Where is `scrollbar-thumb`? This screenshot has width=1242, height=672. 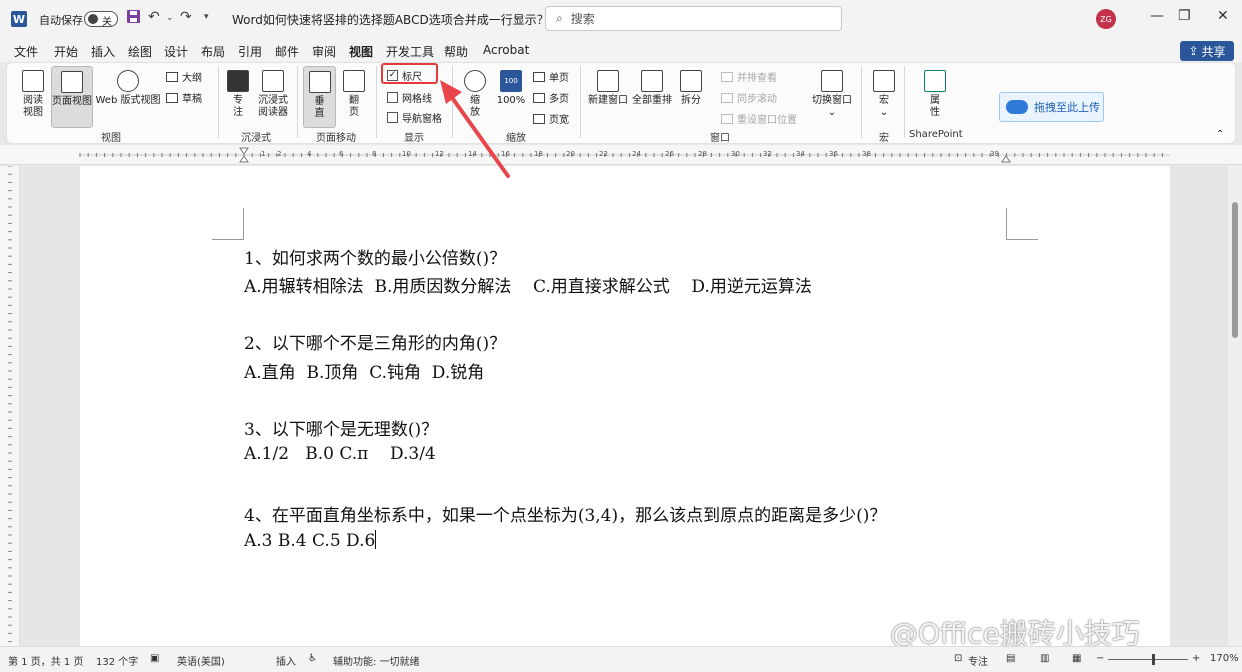
scrollbar-thumb is located at coordinates (1235, 270).